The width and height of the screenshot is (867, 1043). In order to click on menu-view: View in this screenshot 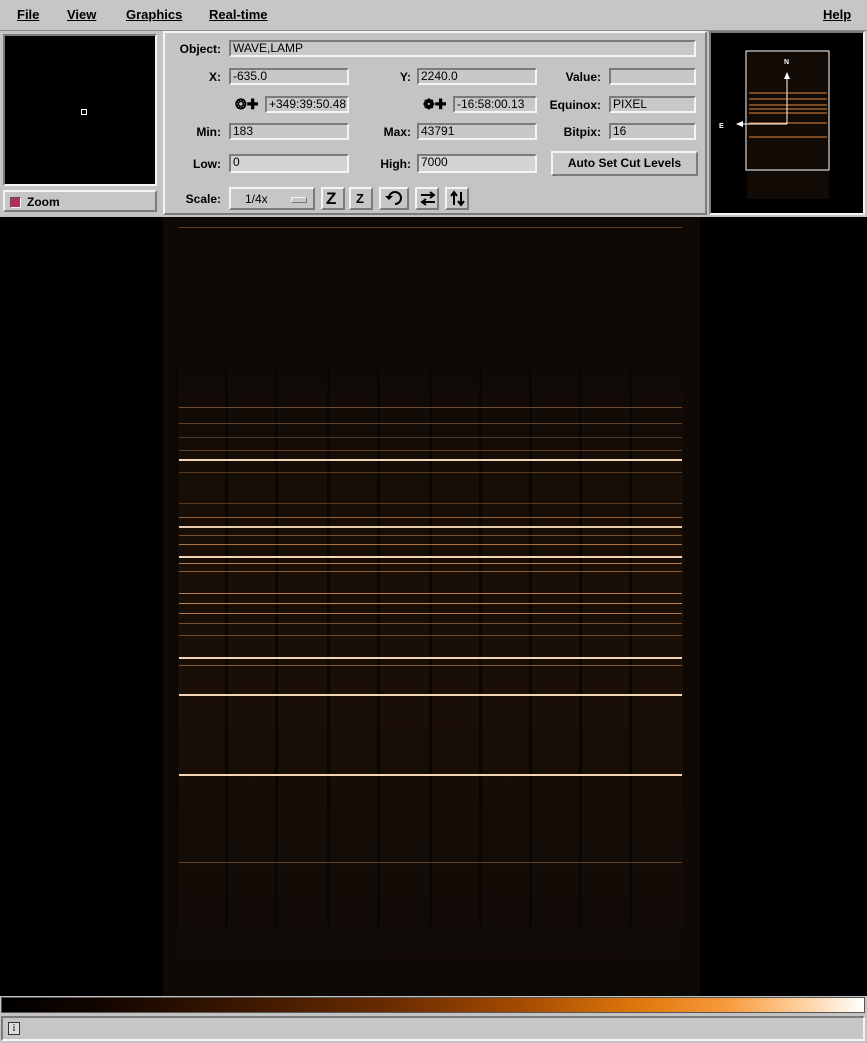, I will do `click(81, 14)`.